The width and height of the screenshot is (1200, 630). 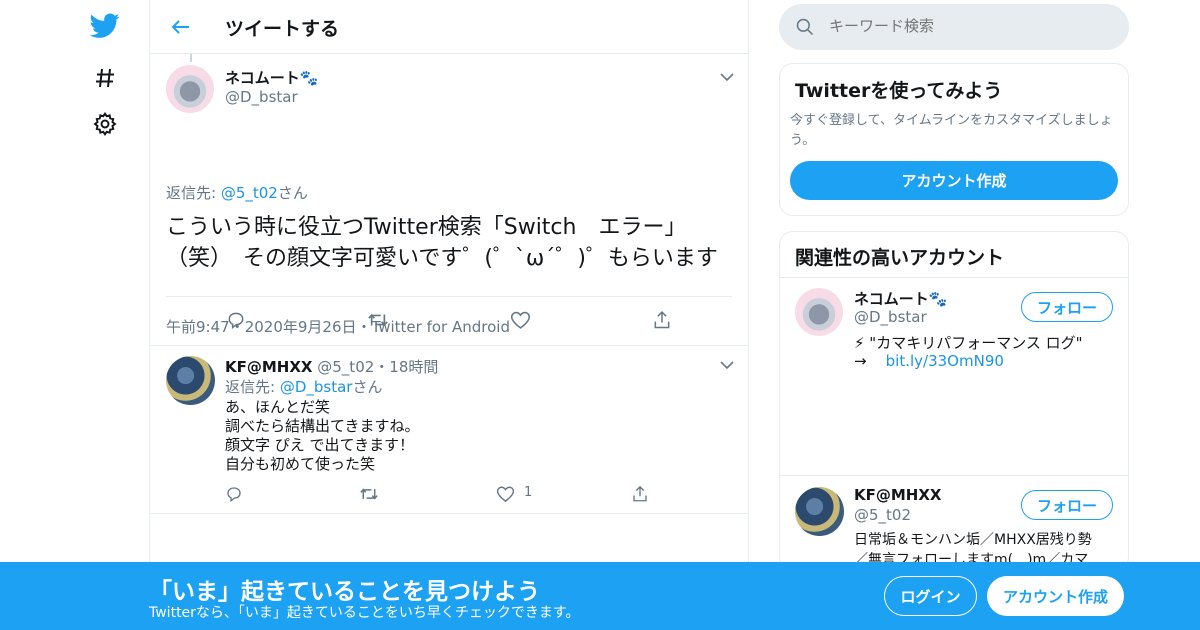 What do you see at coordinates (900, 258) in the screenshot?
I see `related-card-title: 関連性の高いアカウント` at bounding box center [900, 258].